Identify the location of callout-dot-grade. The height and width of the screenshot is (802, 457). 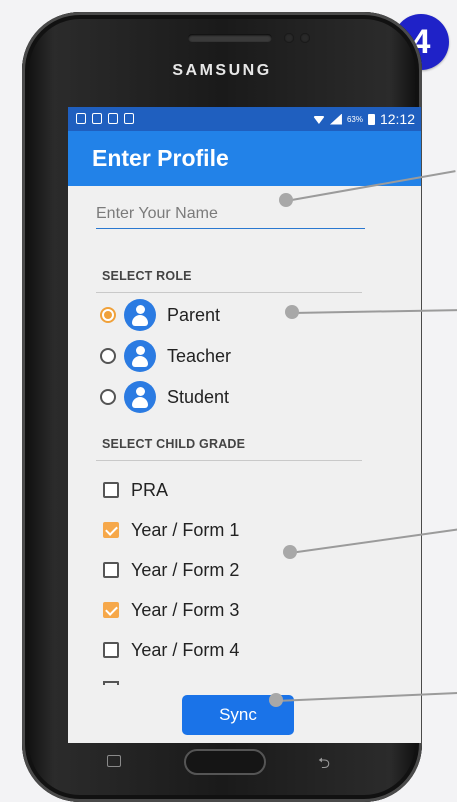
(290, 552).